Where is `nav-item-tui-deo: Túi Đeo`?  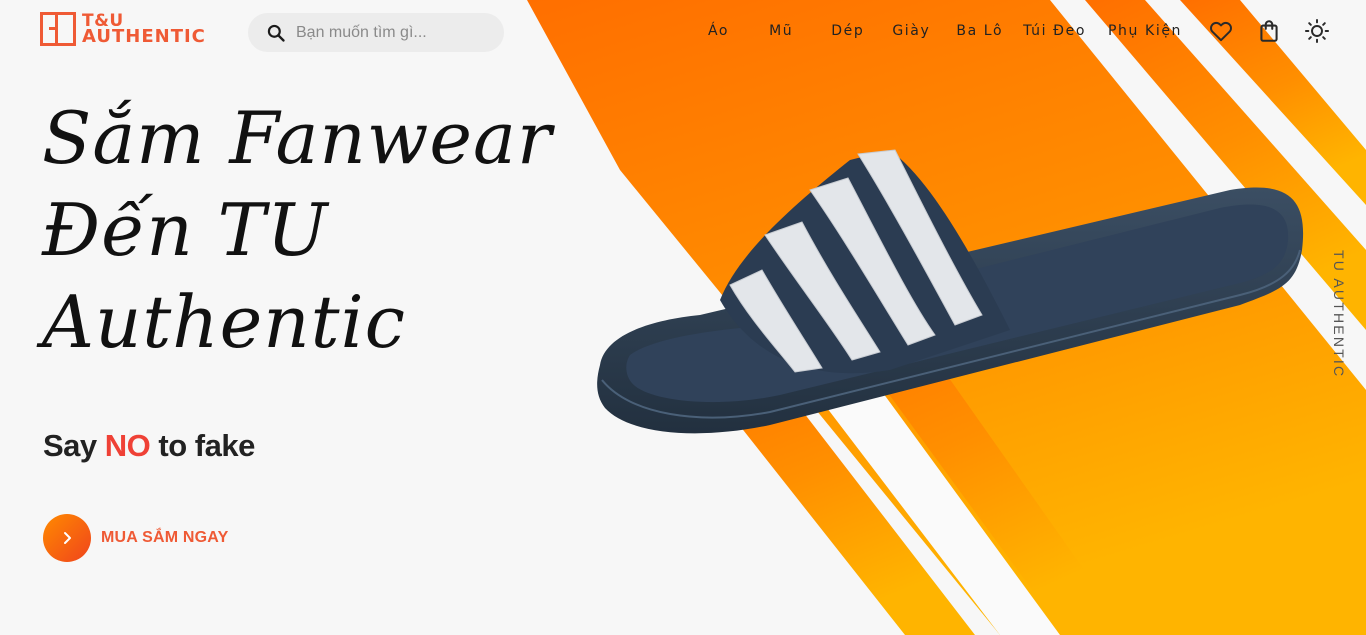
nav-item-tui-deo: Túi Đeo is located at coordinates (1054, 31).